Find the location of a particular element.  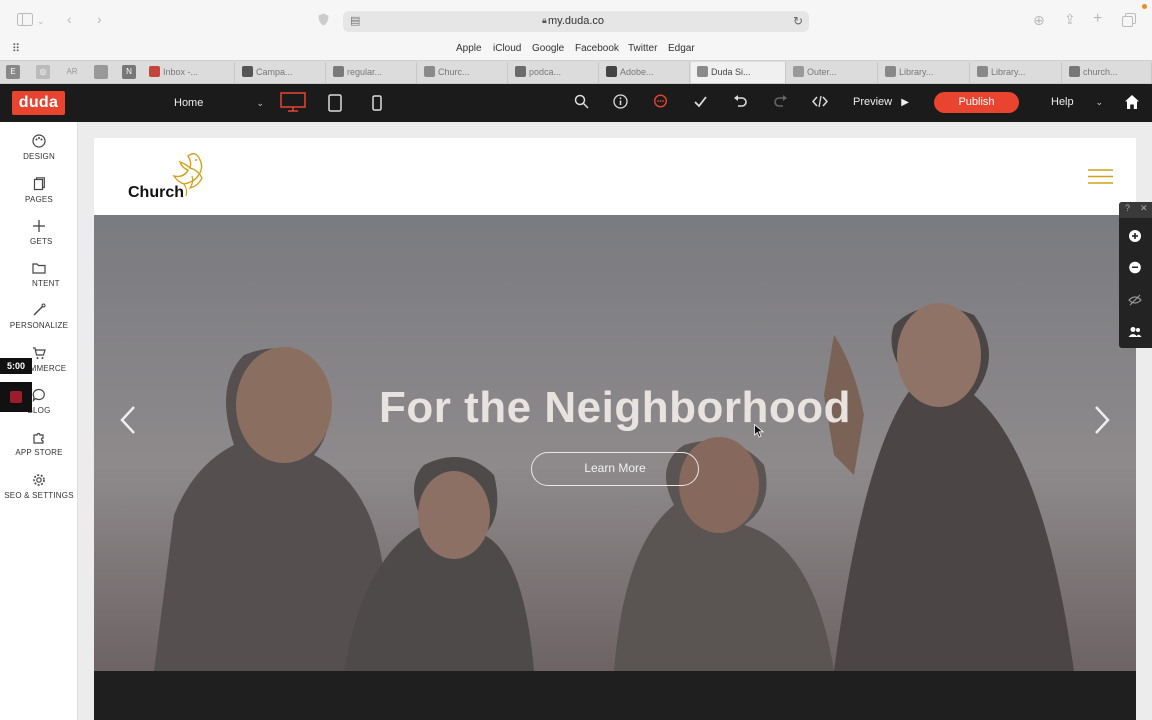

sidebar-item-app-store: APP STORE is located at coordinates (39, 449).